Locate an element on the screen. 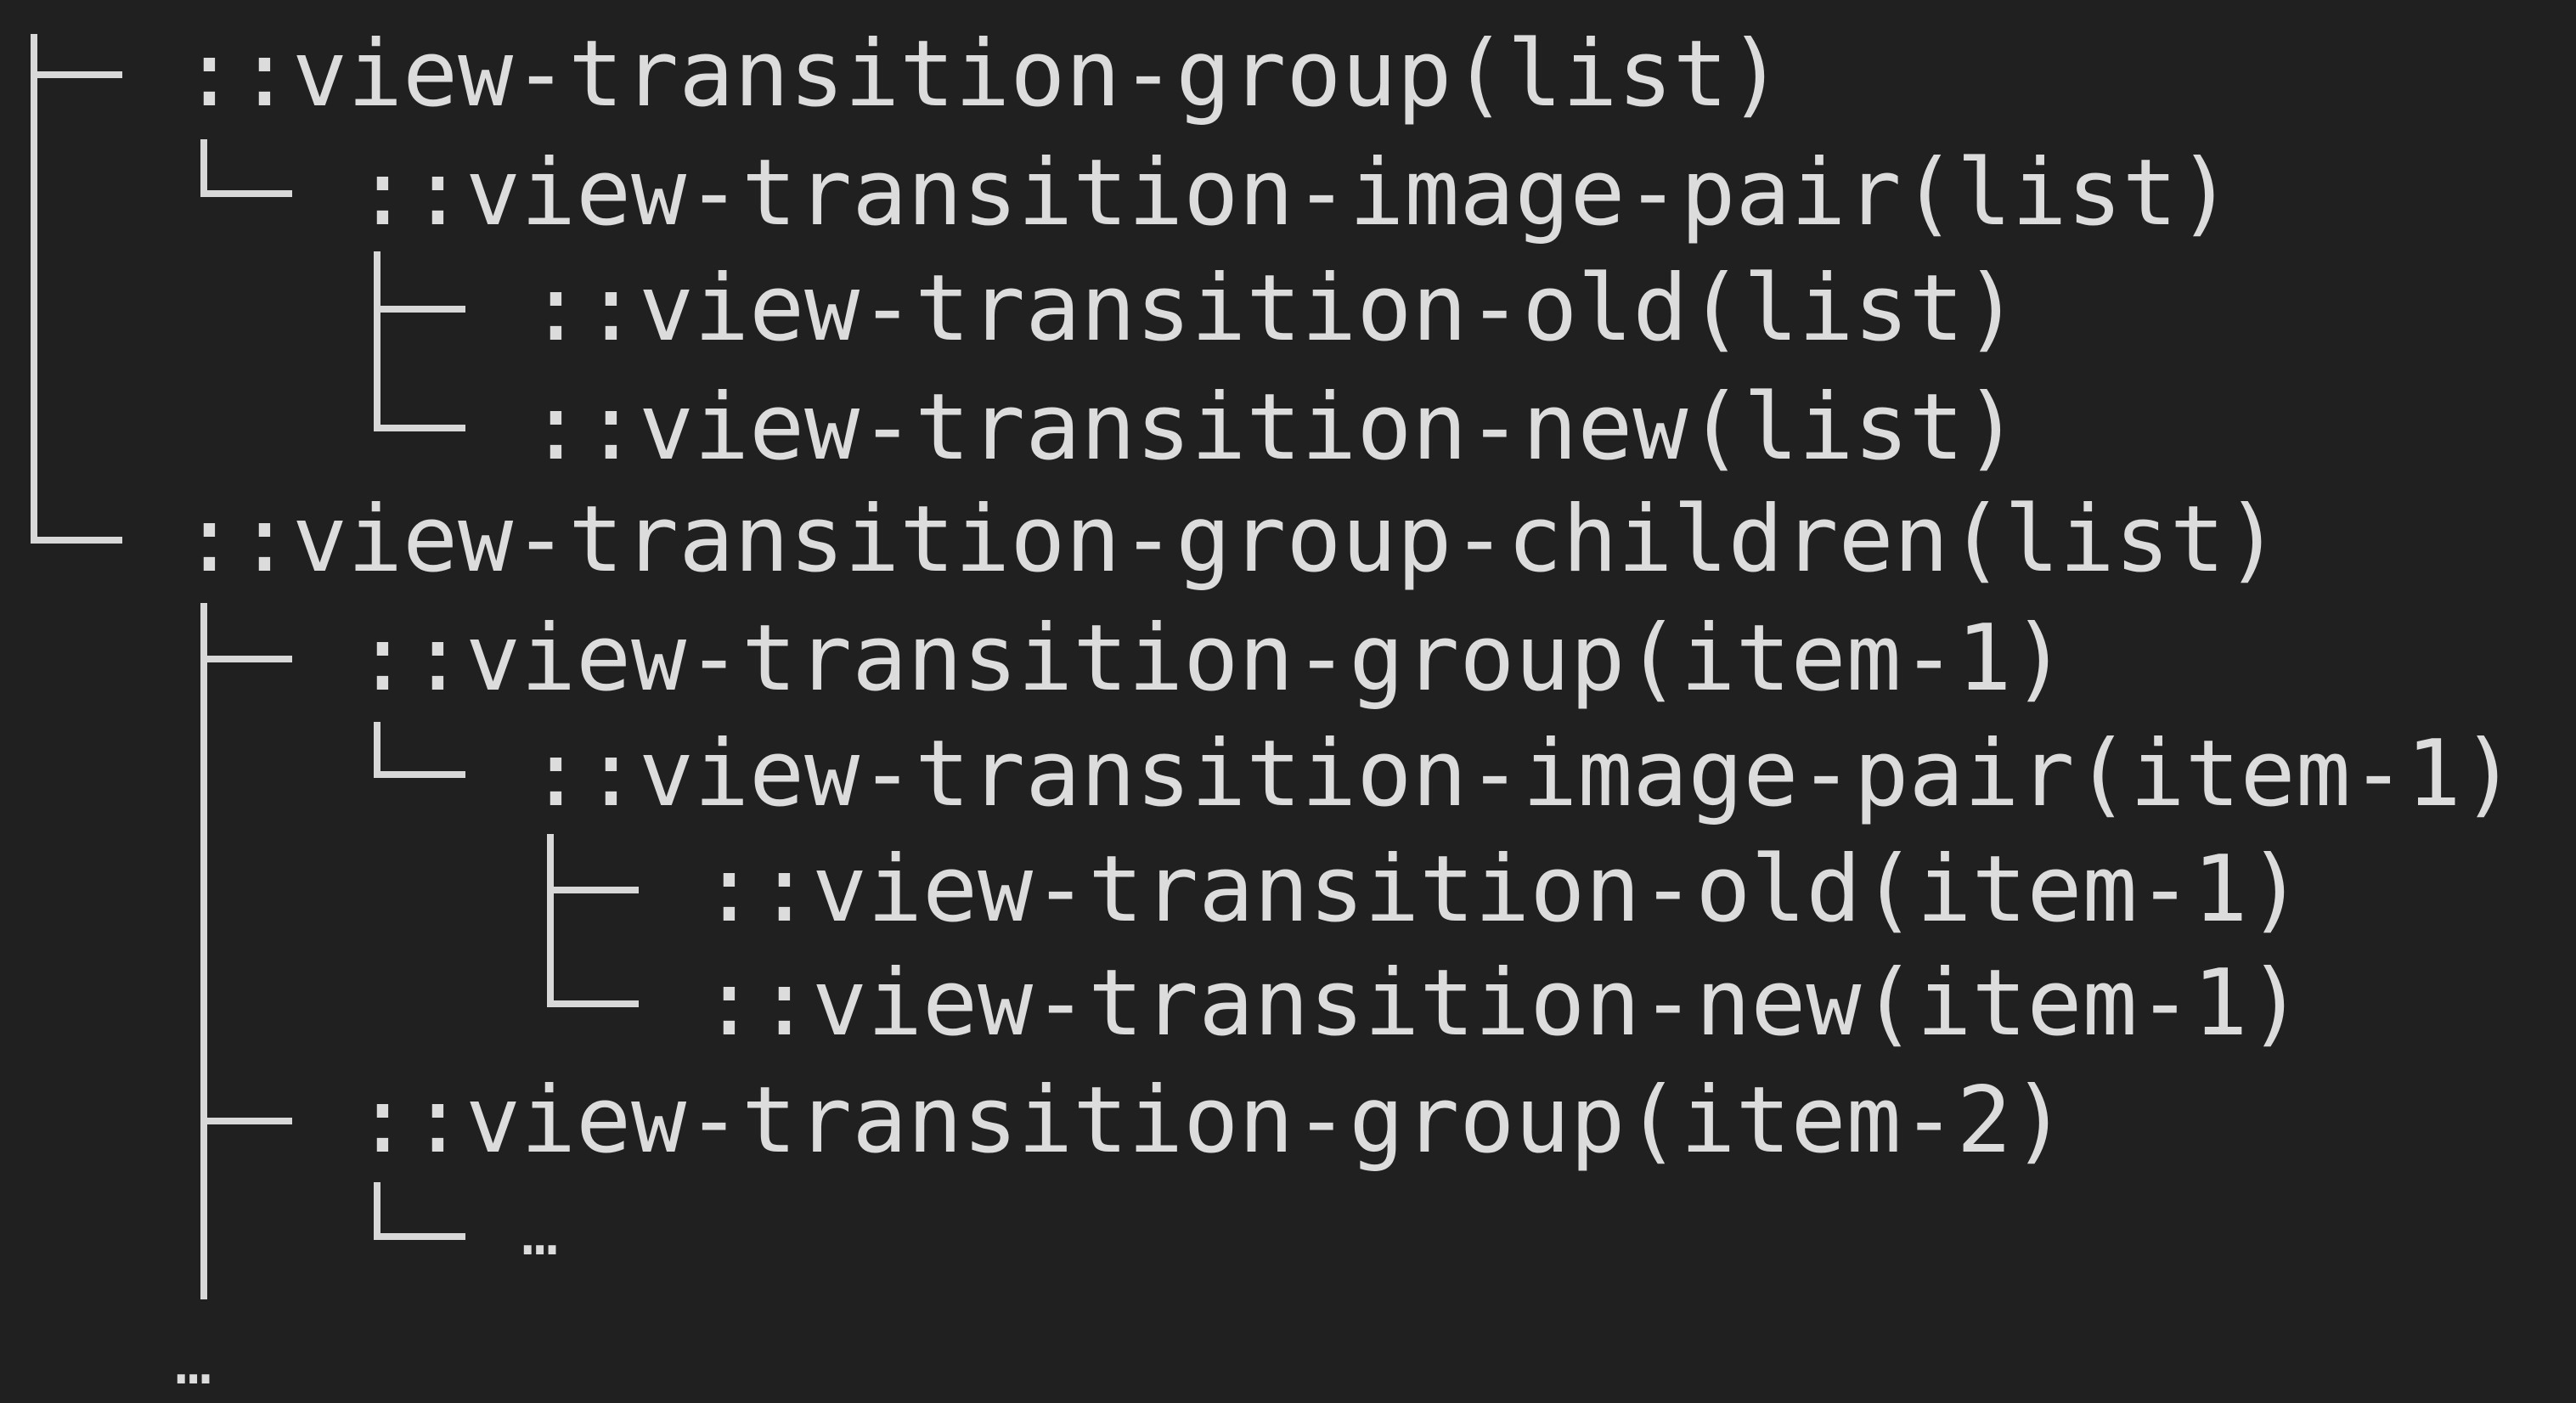  node-view-transition-image-pair-item-1: ::view-transition-image-pair(item-1) is located at coordinates (1522, 774).